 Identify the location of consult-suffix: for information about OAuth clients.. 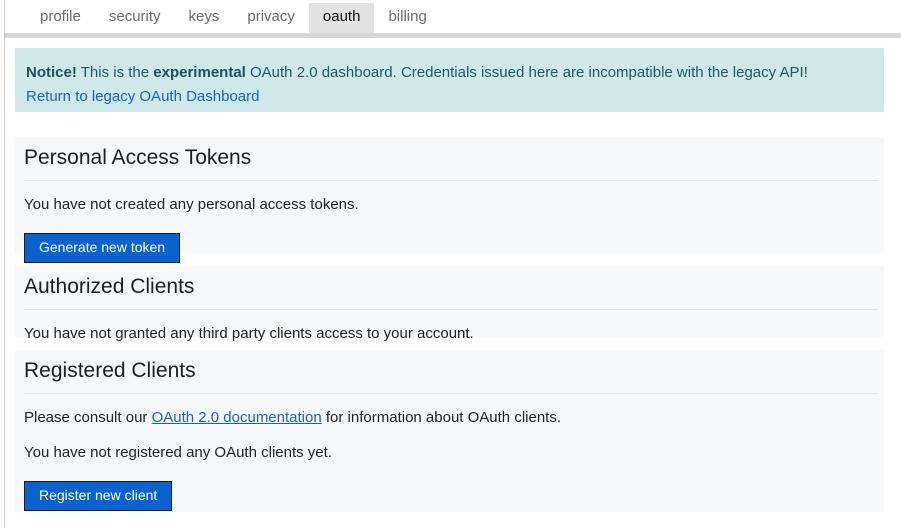
(443, 417).